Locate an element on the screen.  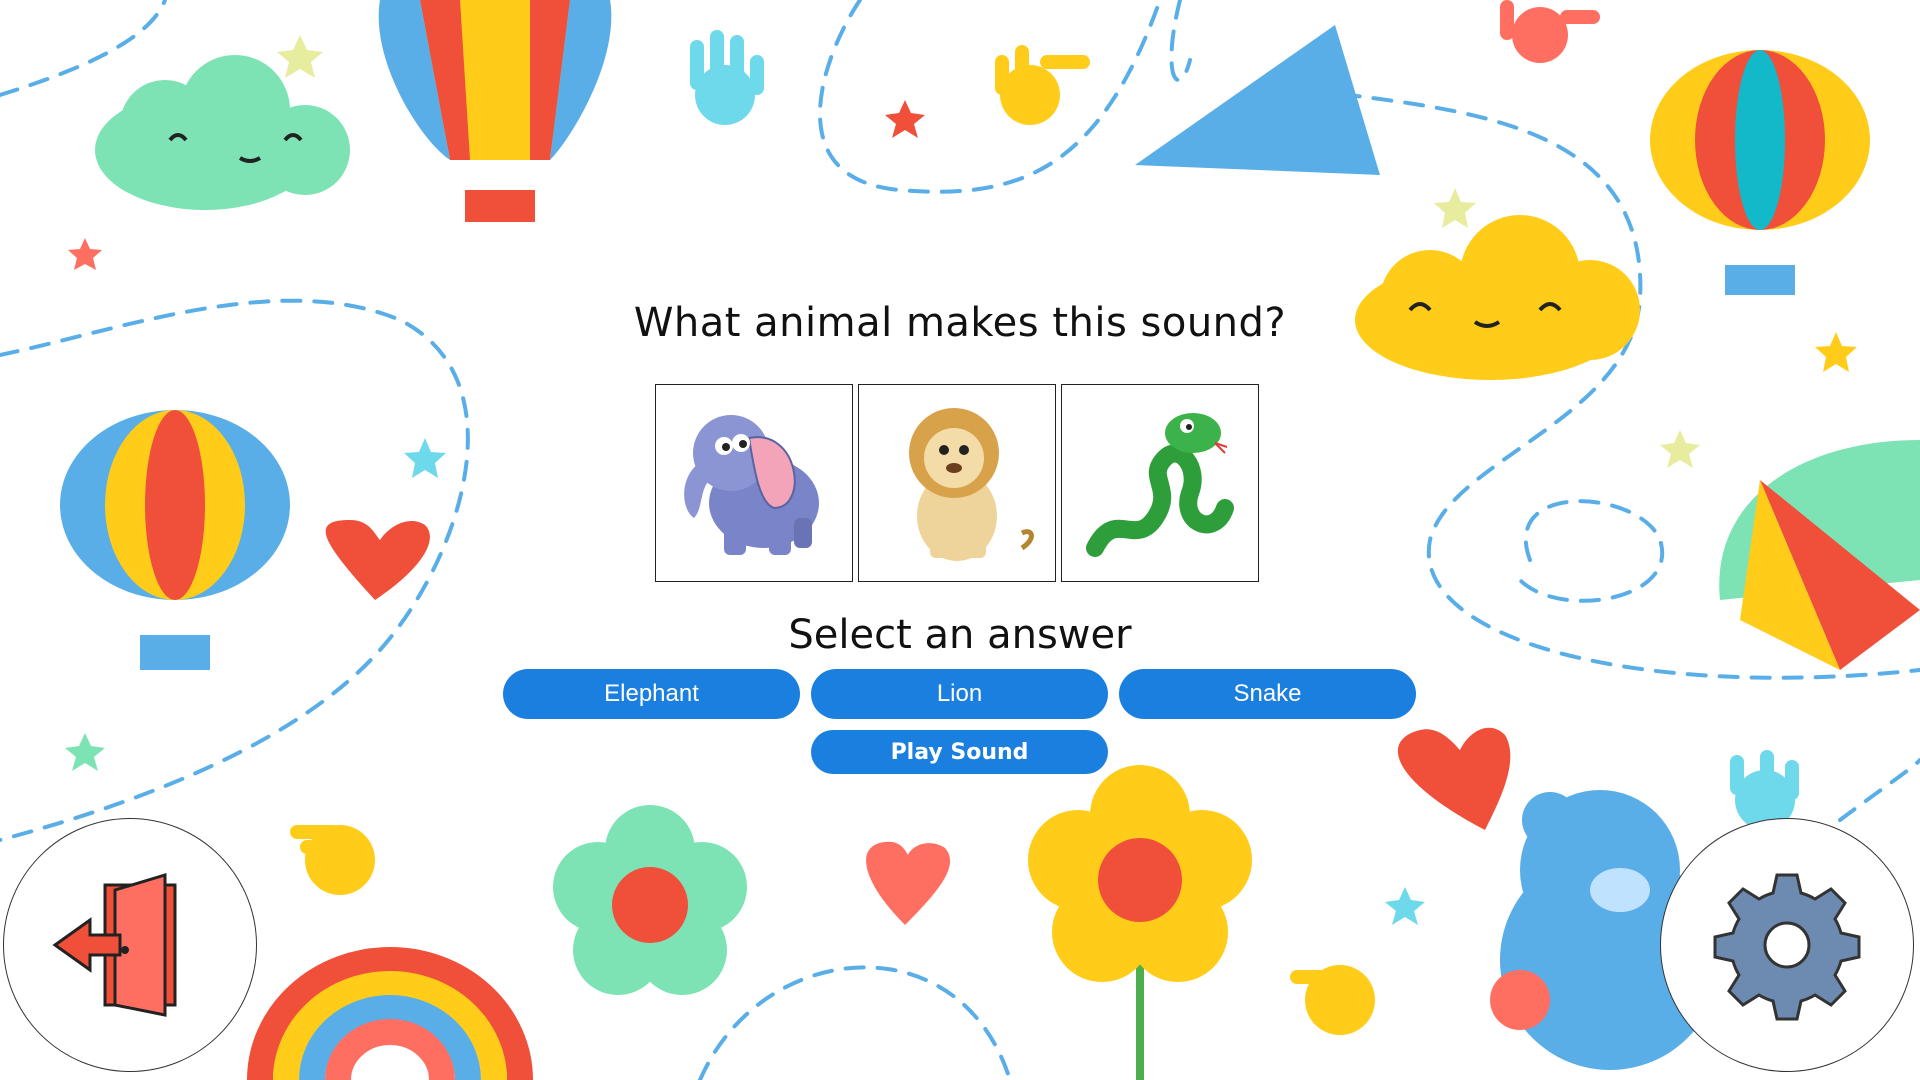
heart-bottom is located at coordinates (908, 883).